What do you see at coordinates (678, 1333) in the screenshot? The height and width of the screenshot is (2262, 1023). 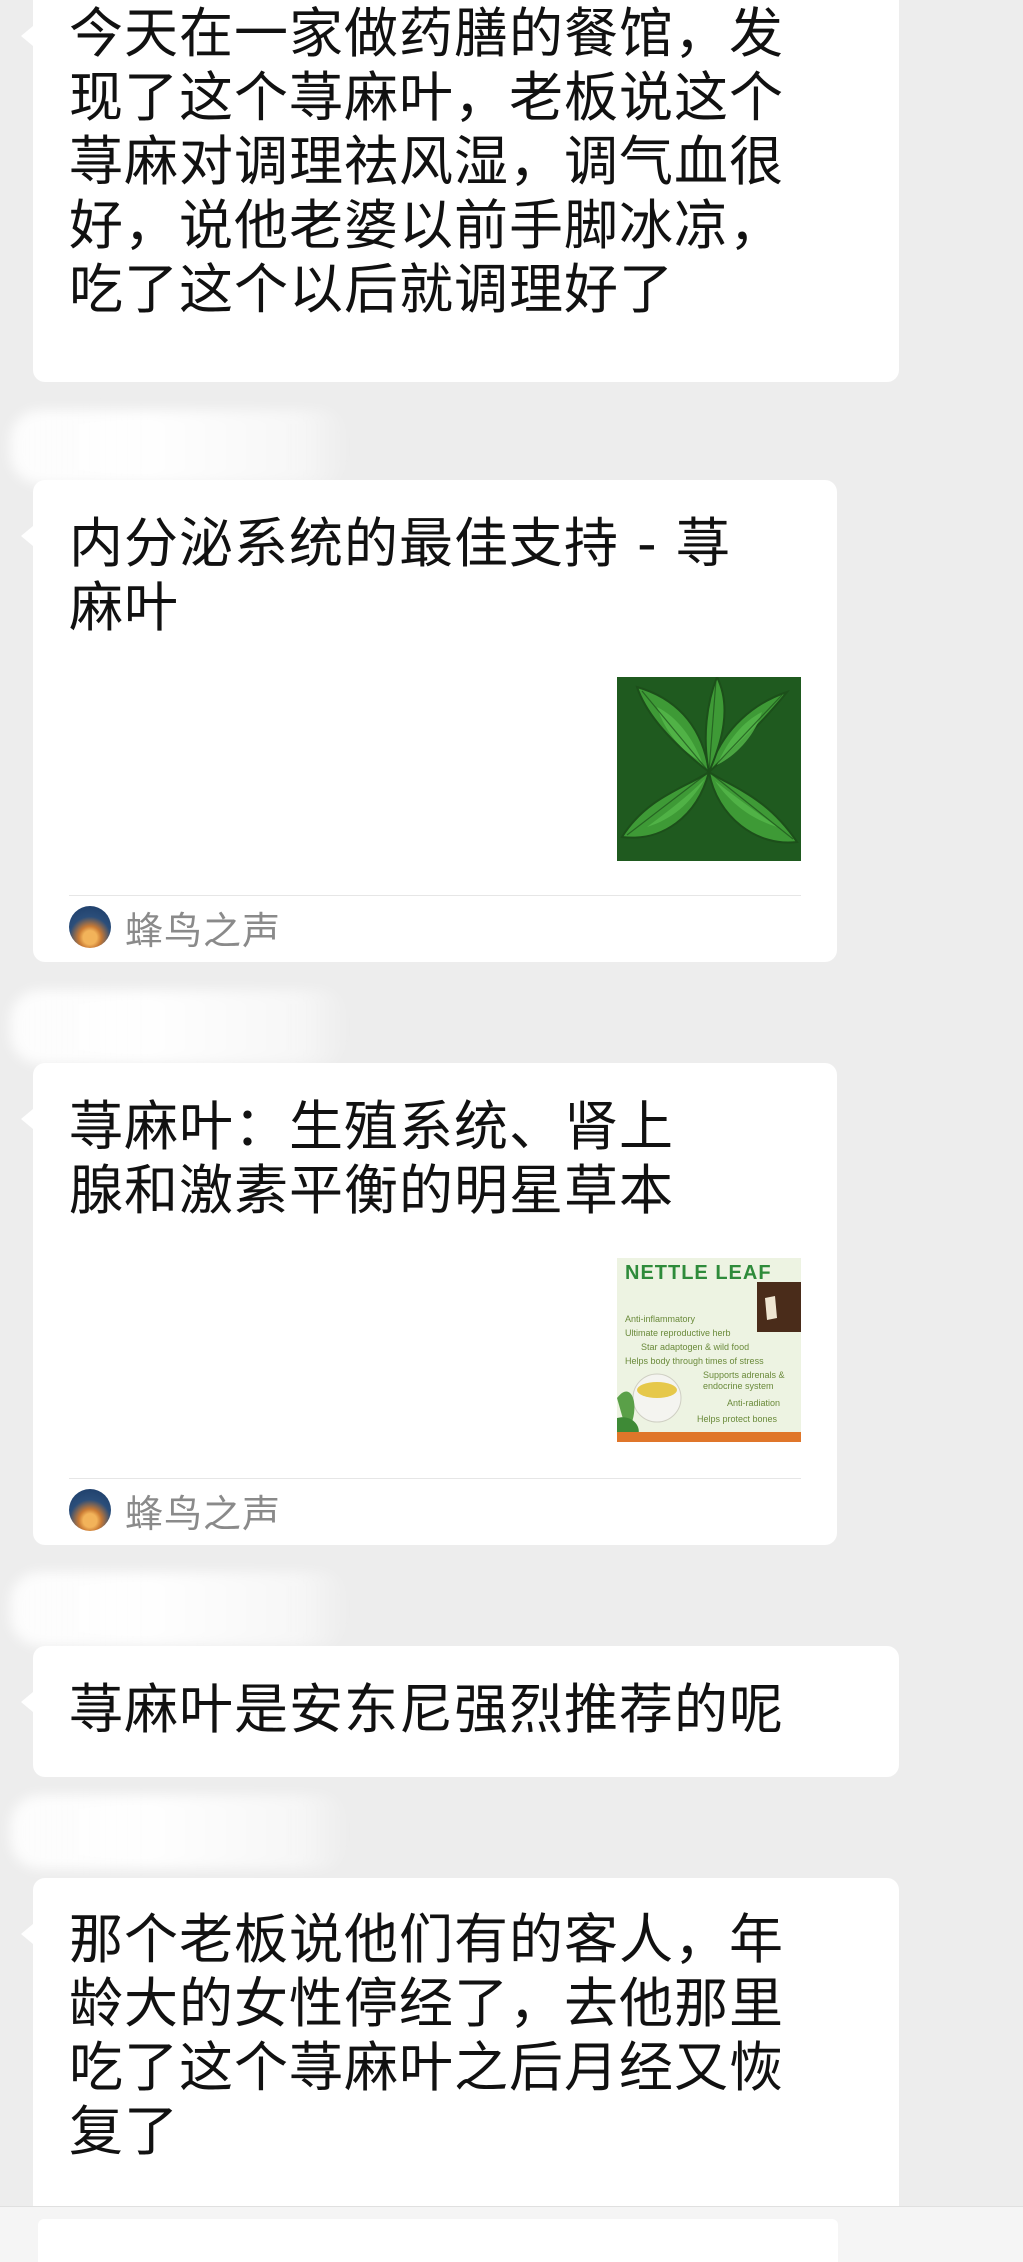 I see `infographic-line: Ultimate reproductive herb` at bounding box center [678, 1333].